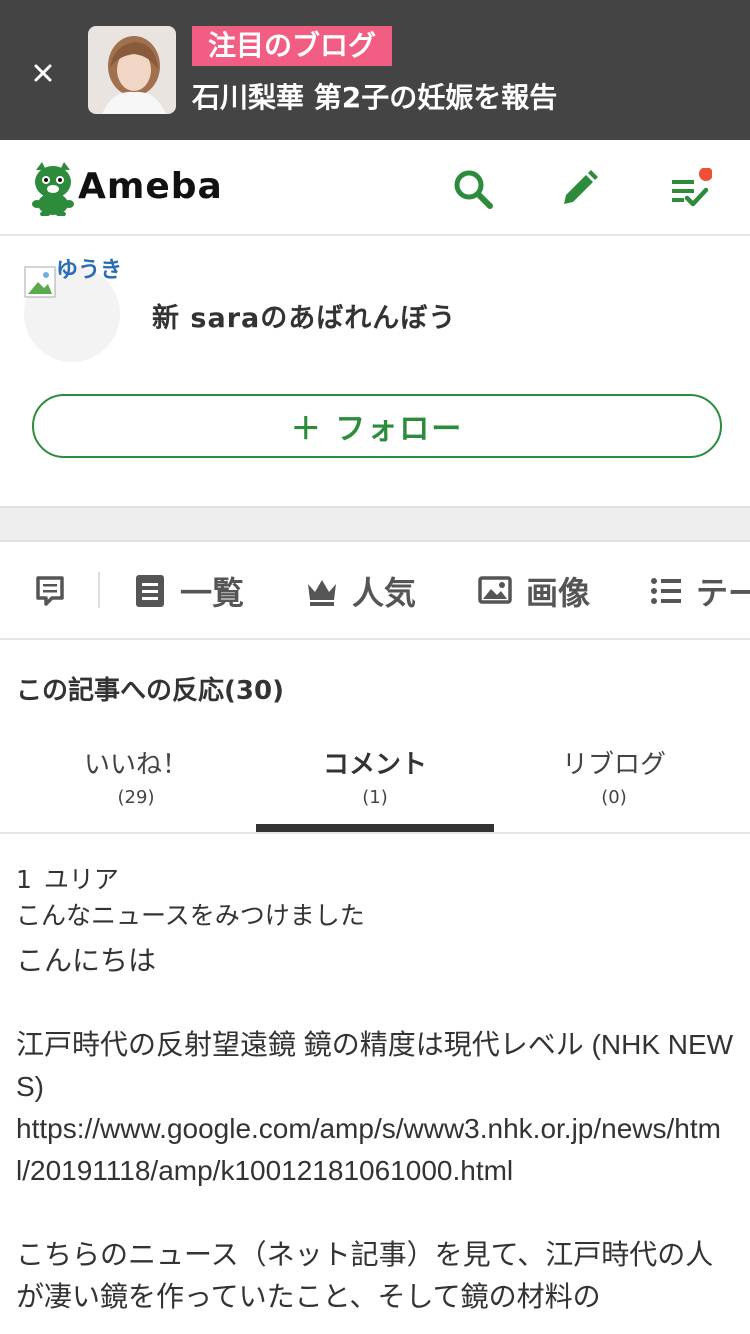 The height and width of the screenshot is (1334, 750). What do you see at coordinates (136, 797) in the screenshot?
I see `tab-likes-count: (29)` at bounding box center [136, 797].